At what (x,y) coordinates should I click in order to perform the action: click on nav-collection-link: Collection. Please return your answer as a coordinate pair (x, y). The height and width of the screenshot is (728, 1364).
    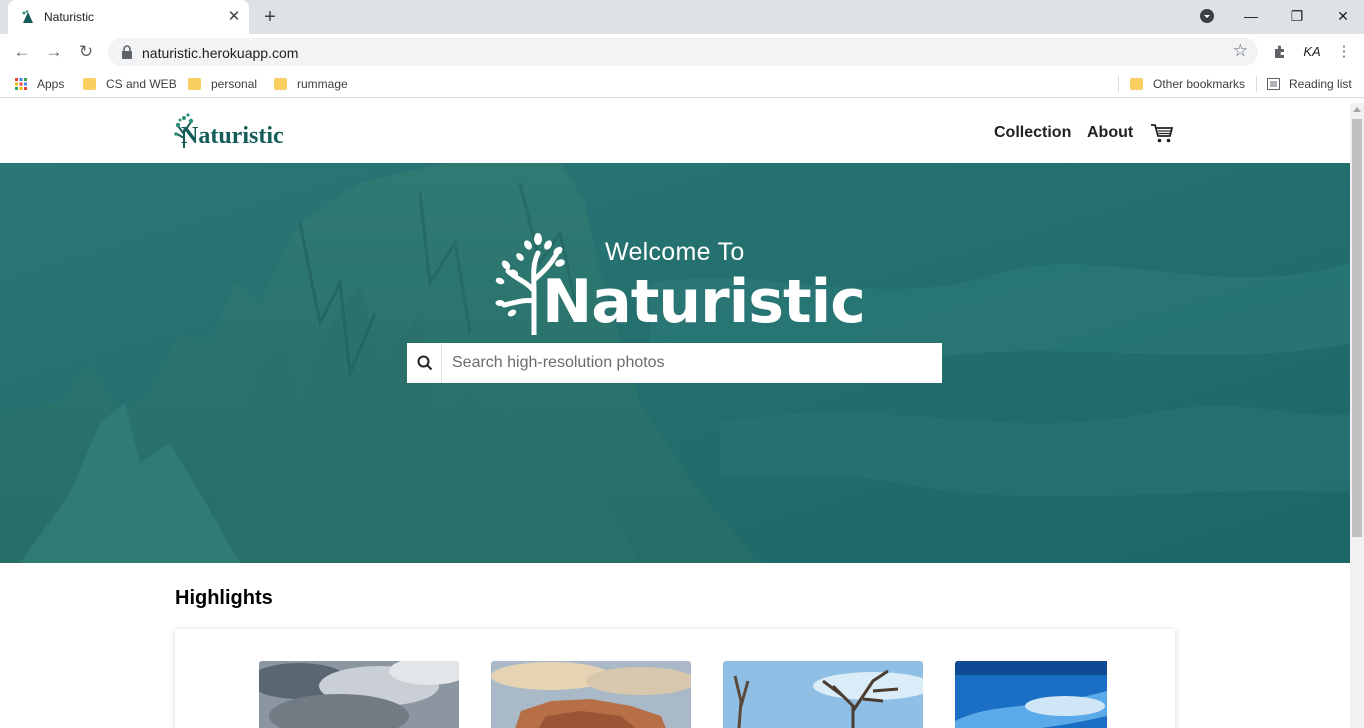
    Looking at the image, I should click on (1032, 133).